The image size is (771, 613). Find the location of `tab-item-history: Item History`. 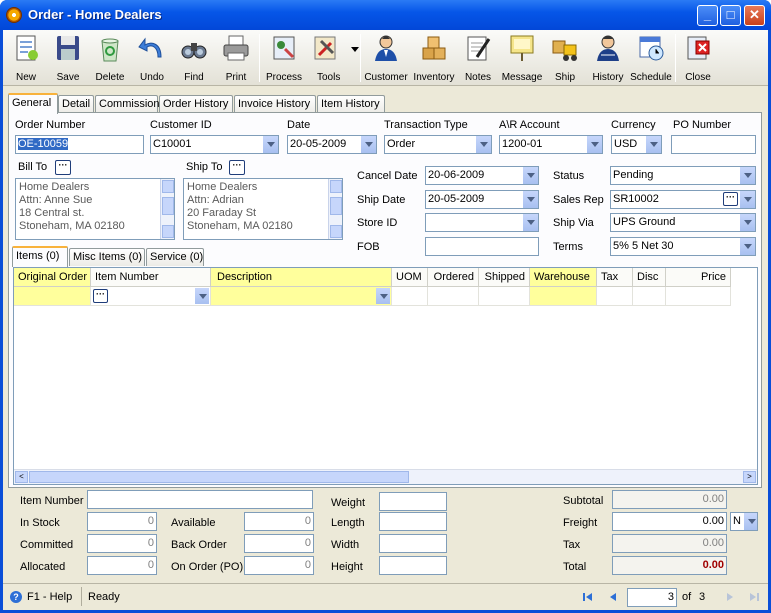

tab-item-history: Item History is located at coordinates (351, 104).